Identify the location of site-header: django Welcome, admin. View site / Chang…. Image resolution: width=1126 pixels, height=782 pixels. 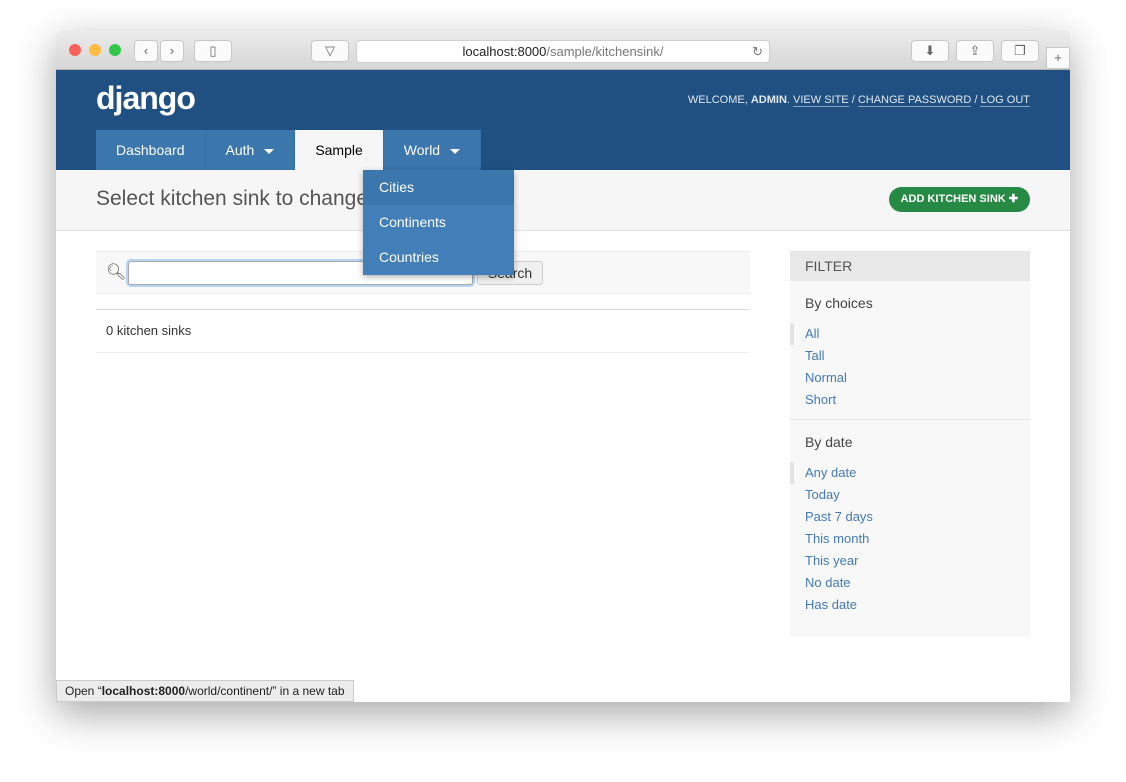
(563, 120).